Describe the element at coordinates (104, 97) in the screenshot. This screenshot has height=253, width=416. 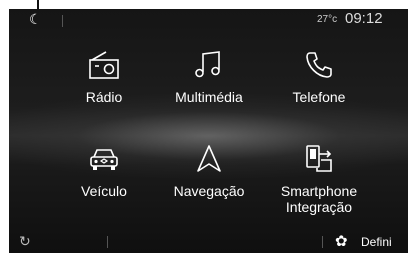
I see `menu-label: Rádio` at that location.